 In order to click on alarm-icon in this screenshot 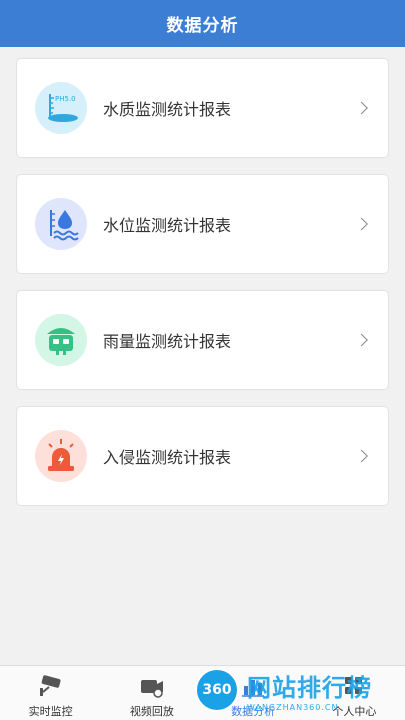, I will do `click(61, 456)`.